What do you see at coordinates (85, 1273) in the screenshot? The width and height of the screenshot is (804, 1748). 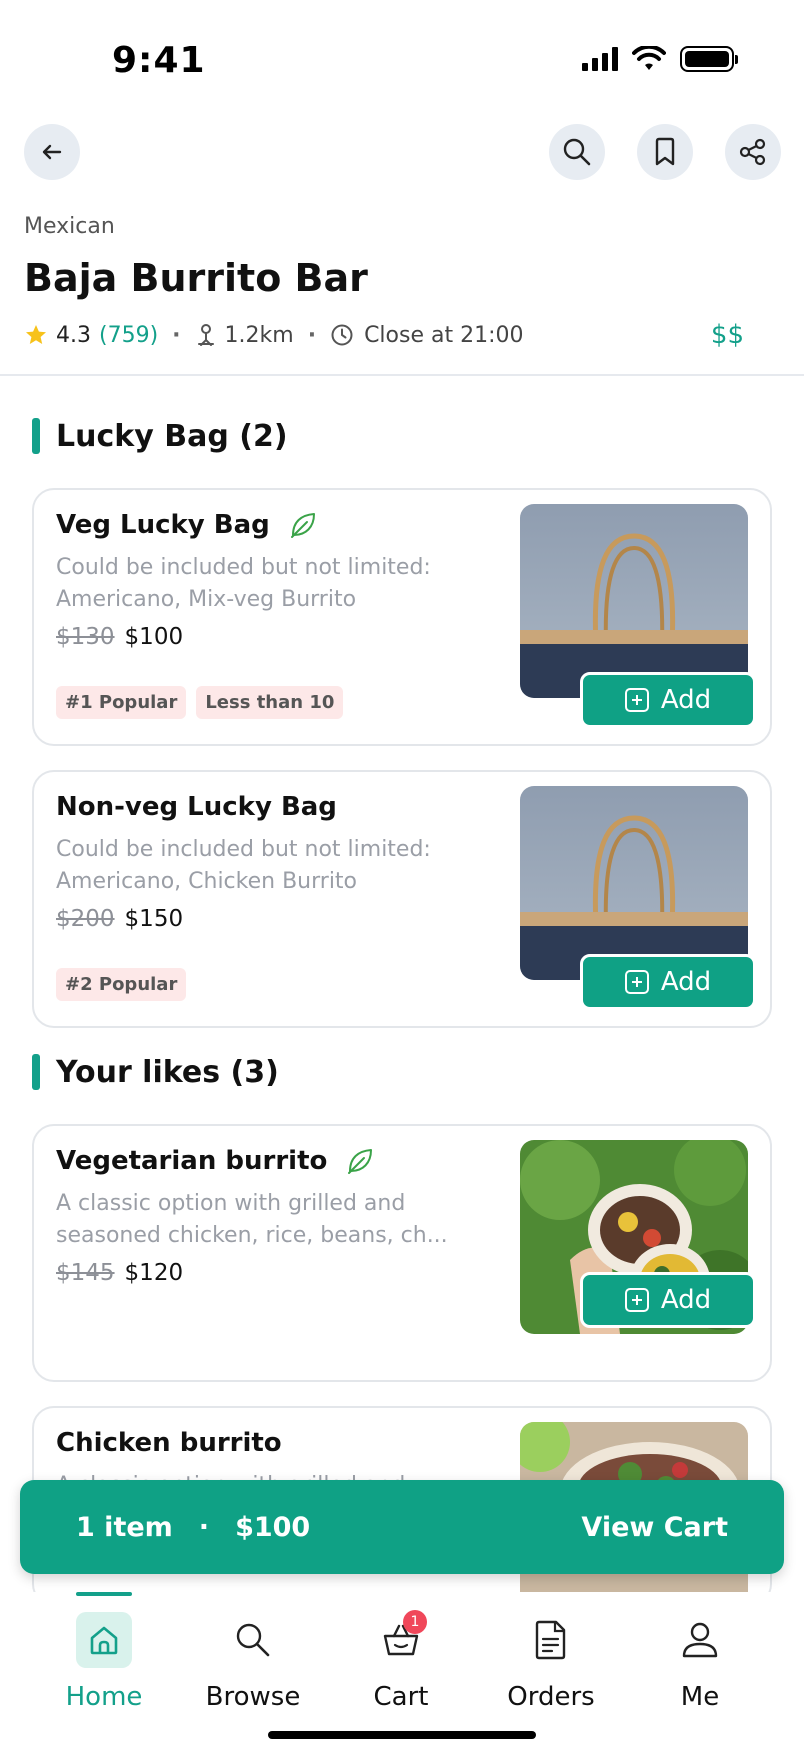 I see `original-price: $145` at bounding box center [85, 1273].